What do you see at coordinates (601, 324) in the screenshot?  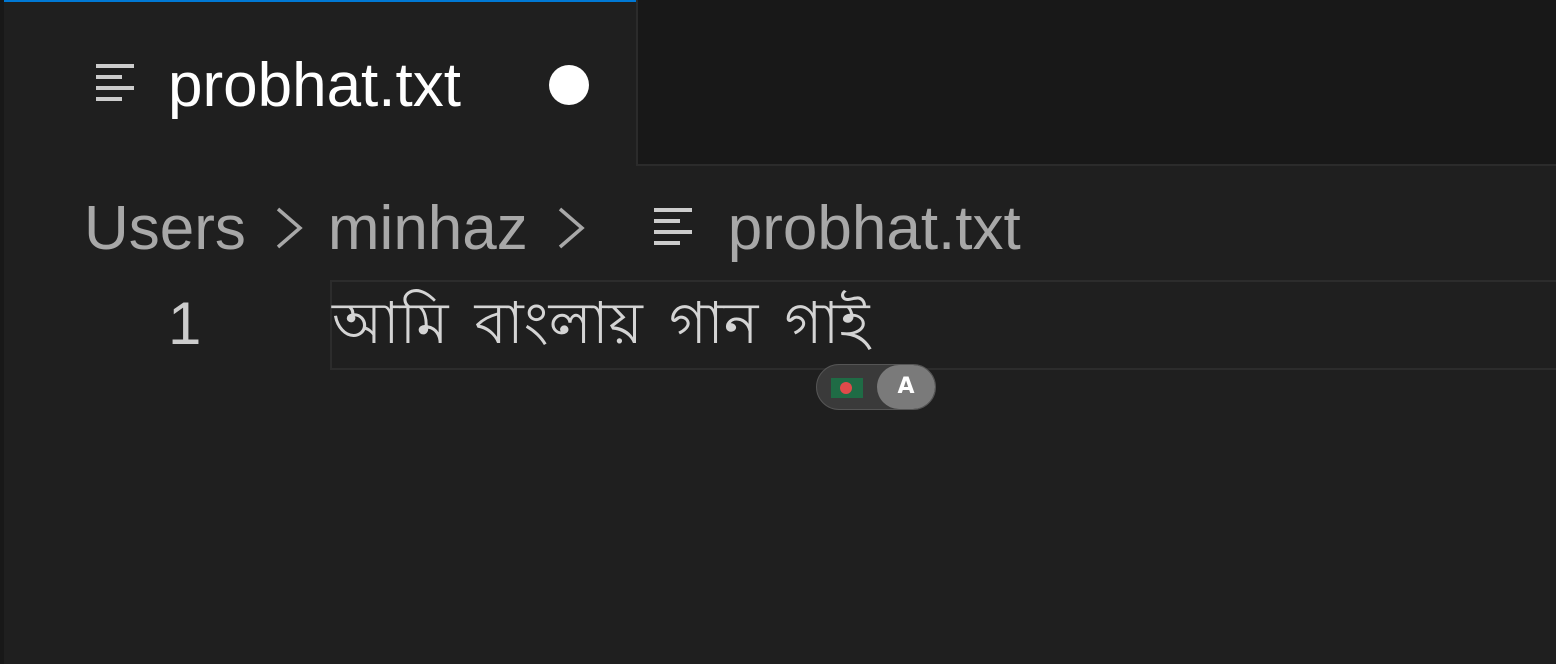 I see `editor-line-text: আমি বাংলায় গান গাই` at bounding box center [601, 324].